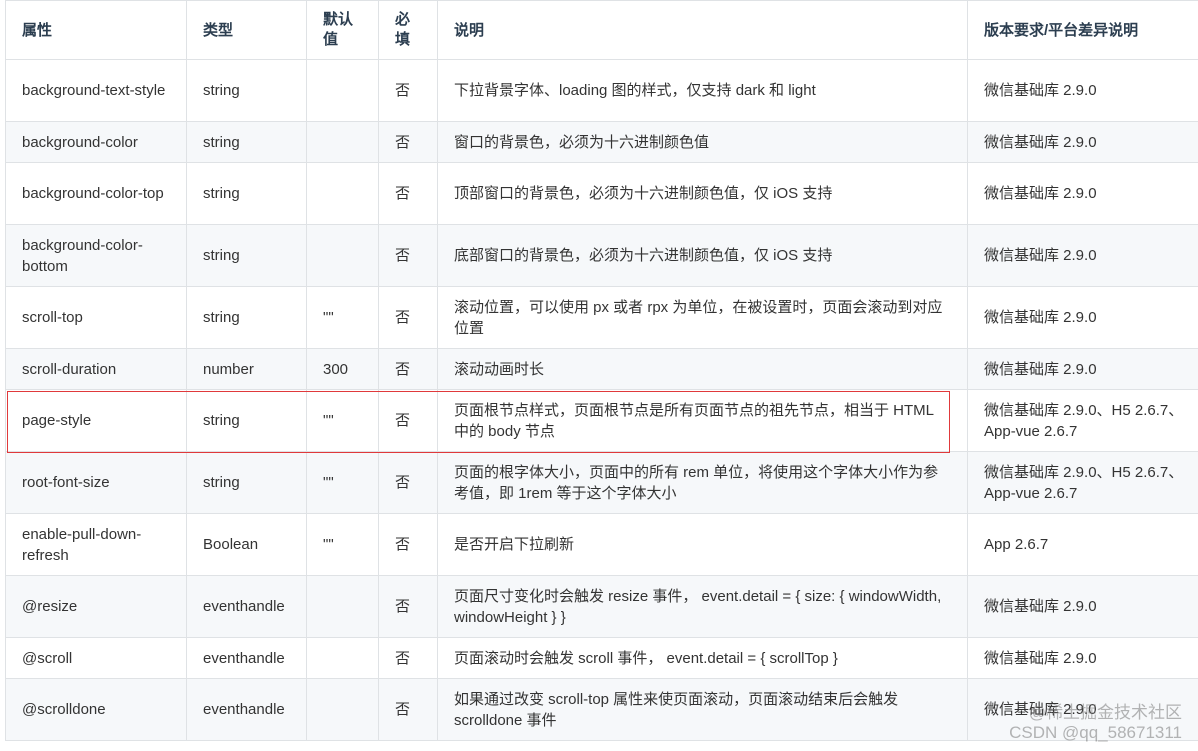 This screenshot has height=751, width=1198. What do you see at coordinates (96, 193) in the screenshot?
I see `cell-attr: background-color-top` at bounding box center [96, 193].